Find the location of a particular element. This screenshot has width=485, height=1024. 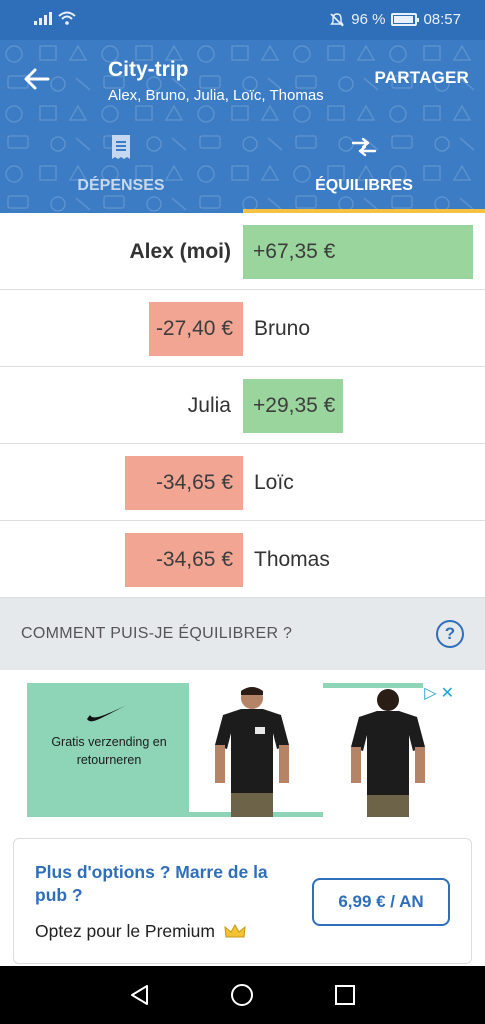

balance-row-loic: -34,65 € Loïc is located at coordinates (242, 482).